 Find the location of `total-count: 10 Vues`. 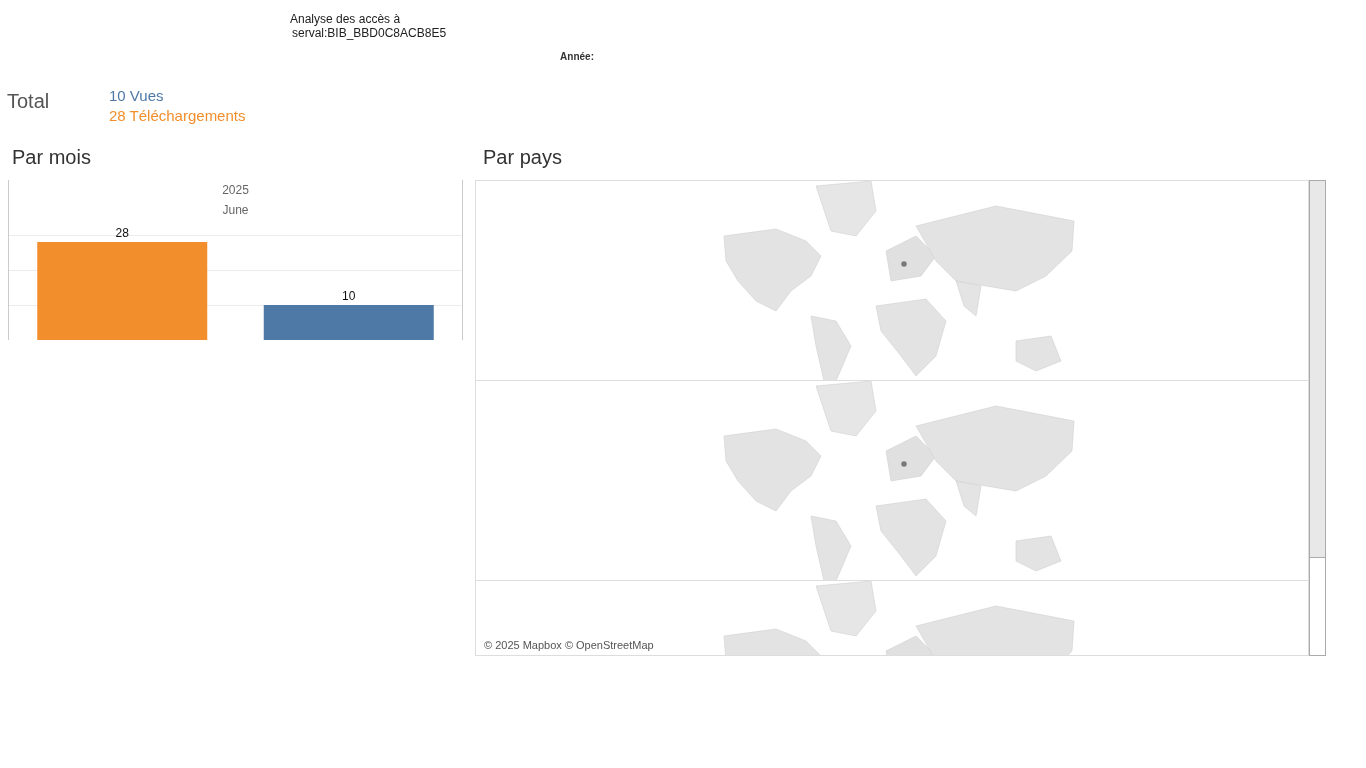

total-count: 10 Vues is located at coordinates (136, 96).